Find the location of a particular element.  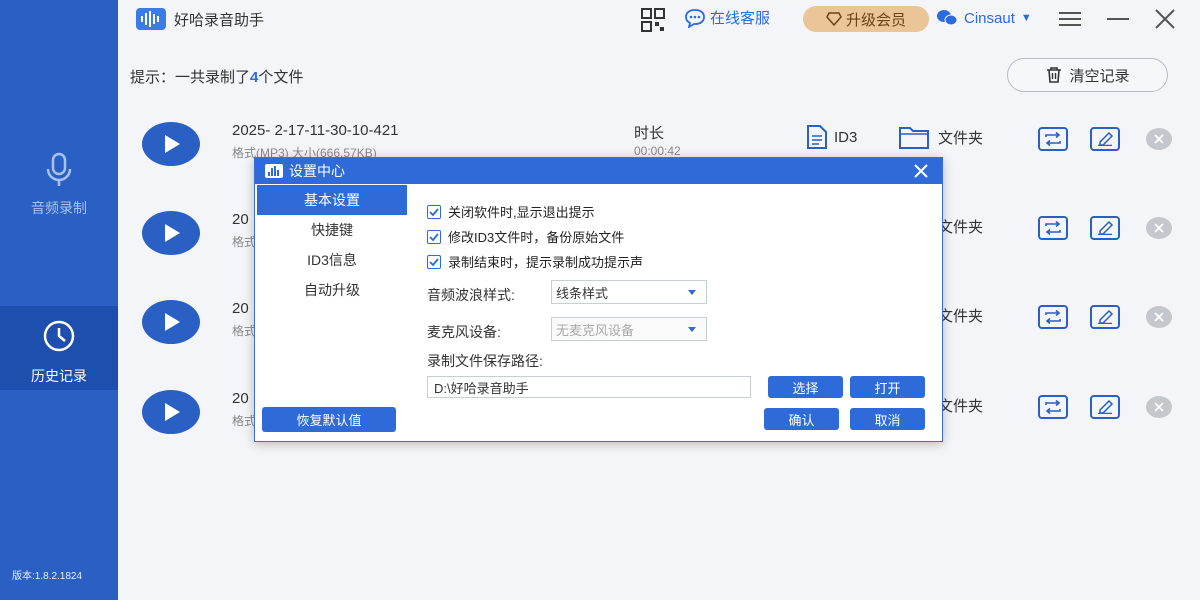

confirm-button: 确认 is located at coordinates (801, 419).